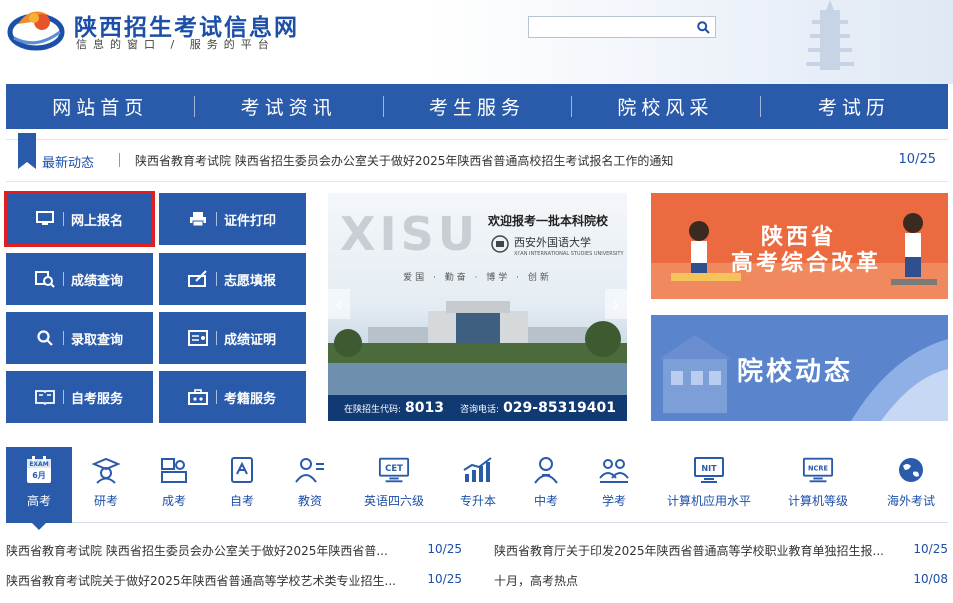 The height and width of the screenshot is (603, 953). I want to click on service-self-exam-button: 自考服务, so click(79, 397).